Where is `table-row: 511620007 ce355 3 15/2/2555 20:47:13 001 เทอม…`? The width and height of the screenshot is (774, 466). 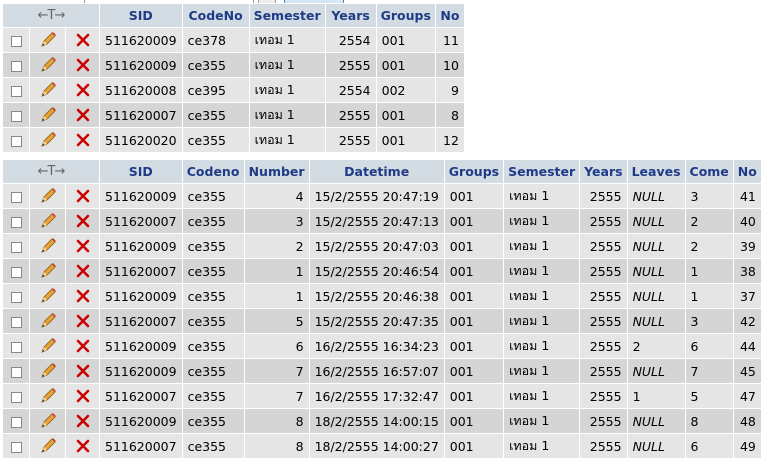
table-row: 511620007 ce355 3 15/2/2555 20:47:13 001 เทอม… is located at coordinates (382, 221).